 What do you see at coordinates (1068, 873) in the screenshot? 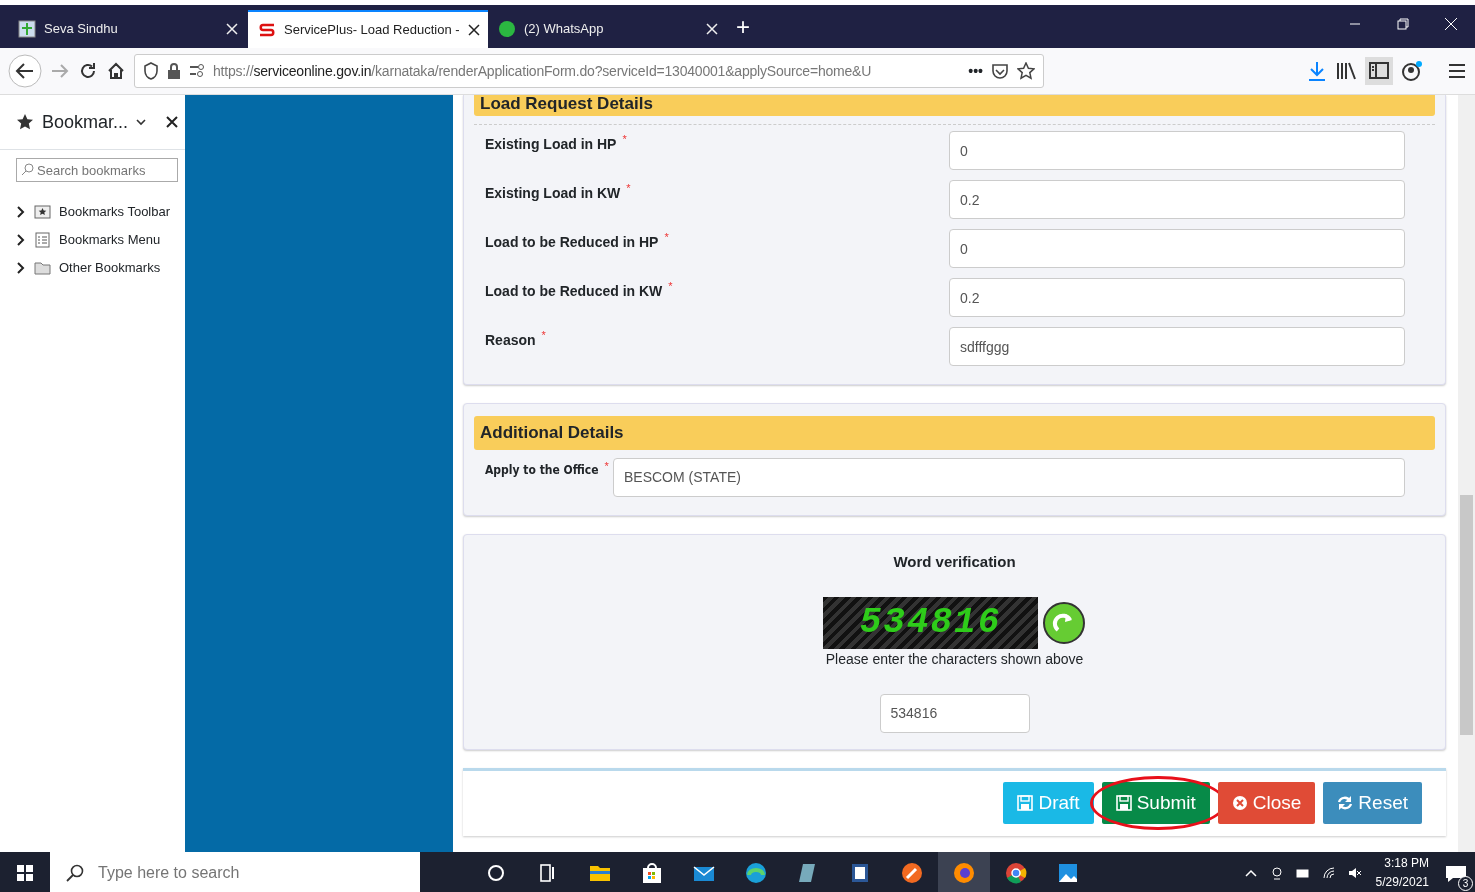
I see `picture-icon` at bounding box center [1068, 873].